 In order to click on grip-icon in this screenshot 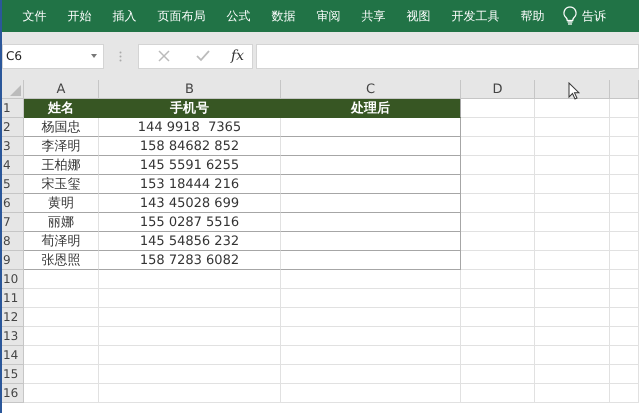, I will do `click(121, 56)`.